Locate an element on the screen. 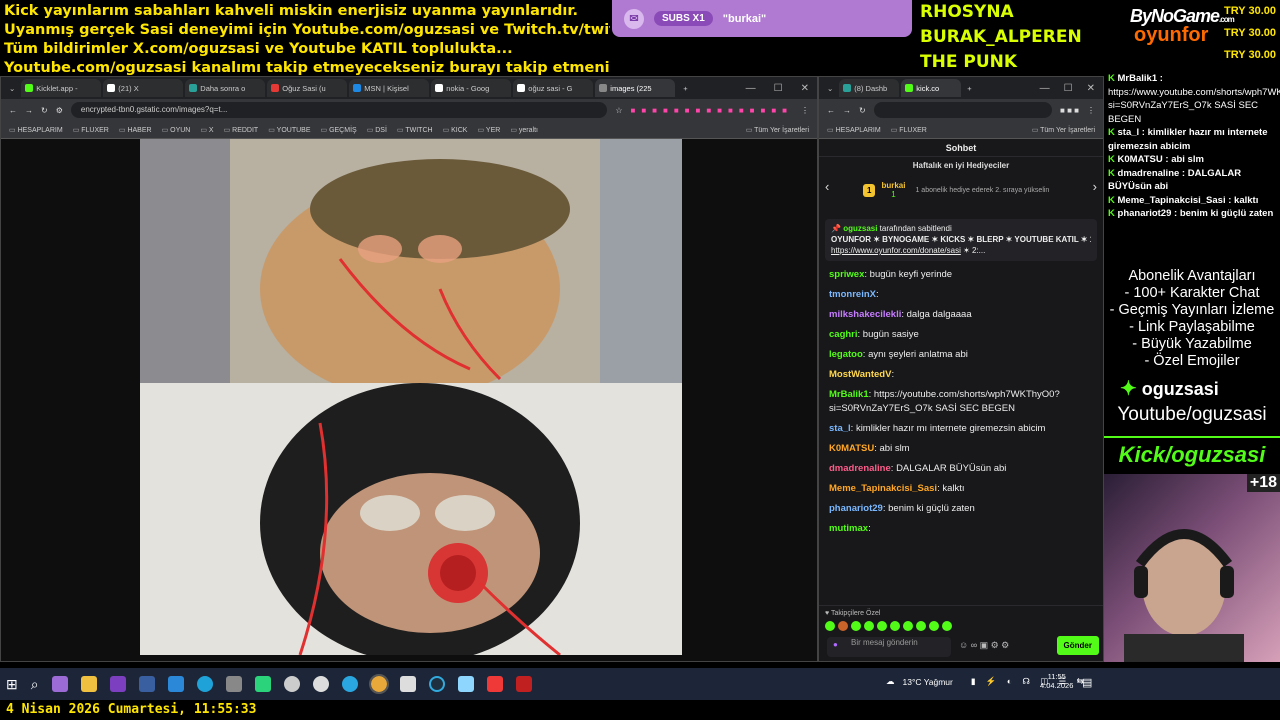 The height and width of the screenshot is (720, 1280). send-button: Gönder is located at coordinates (1077, 645).